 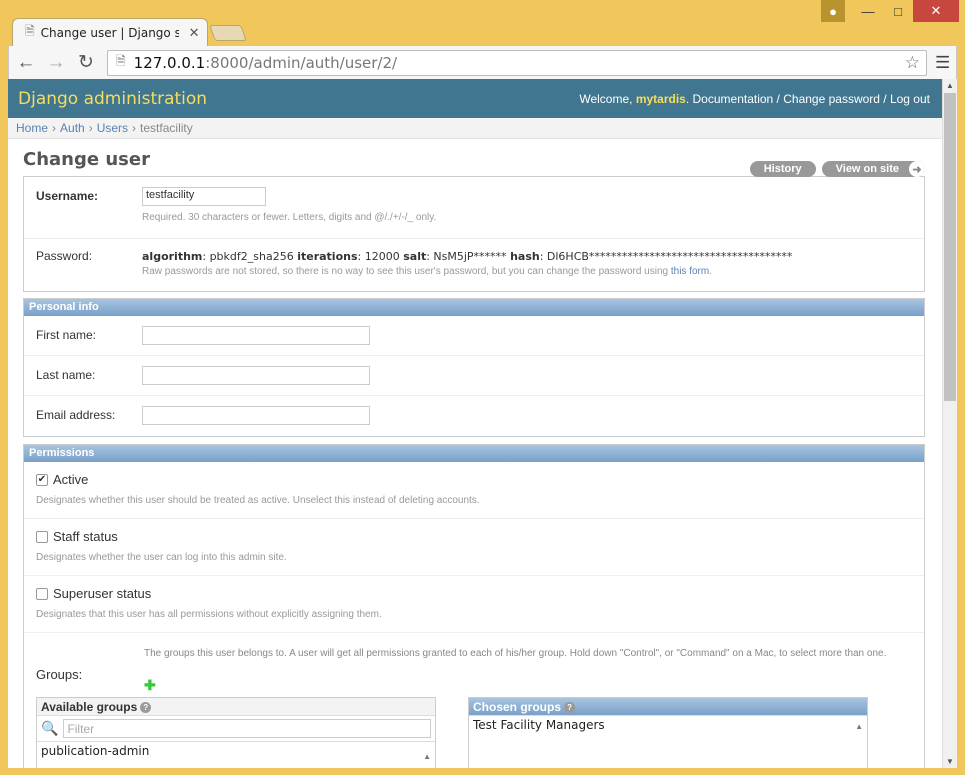 I want to click on first-name-row: First name:, so click(x=474, y=336).